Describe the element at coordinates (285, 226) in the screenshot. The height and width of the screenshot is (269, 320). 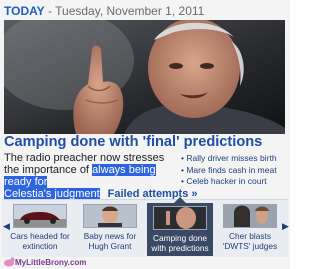
I see `right-arrow-icon: ▶` at that location.